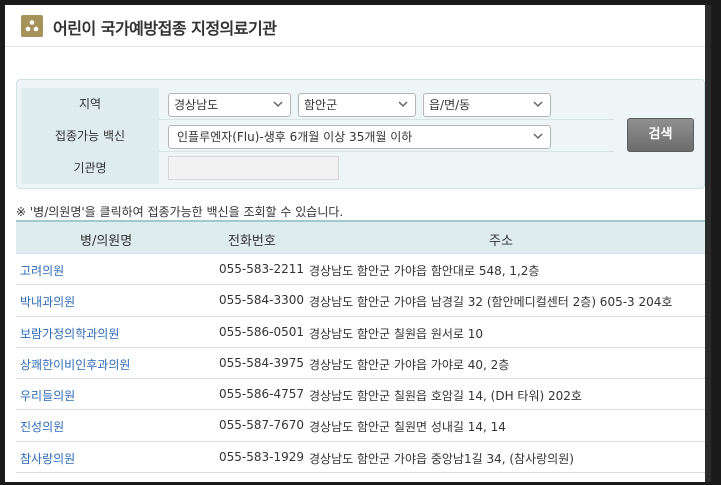  What do you see at coordinates (90, 168) in the screenshot?
I see `org-label: 기관명` at bounding box center [90, 168].